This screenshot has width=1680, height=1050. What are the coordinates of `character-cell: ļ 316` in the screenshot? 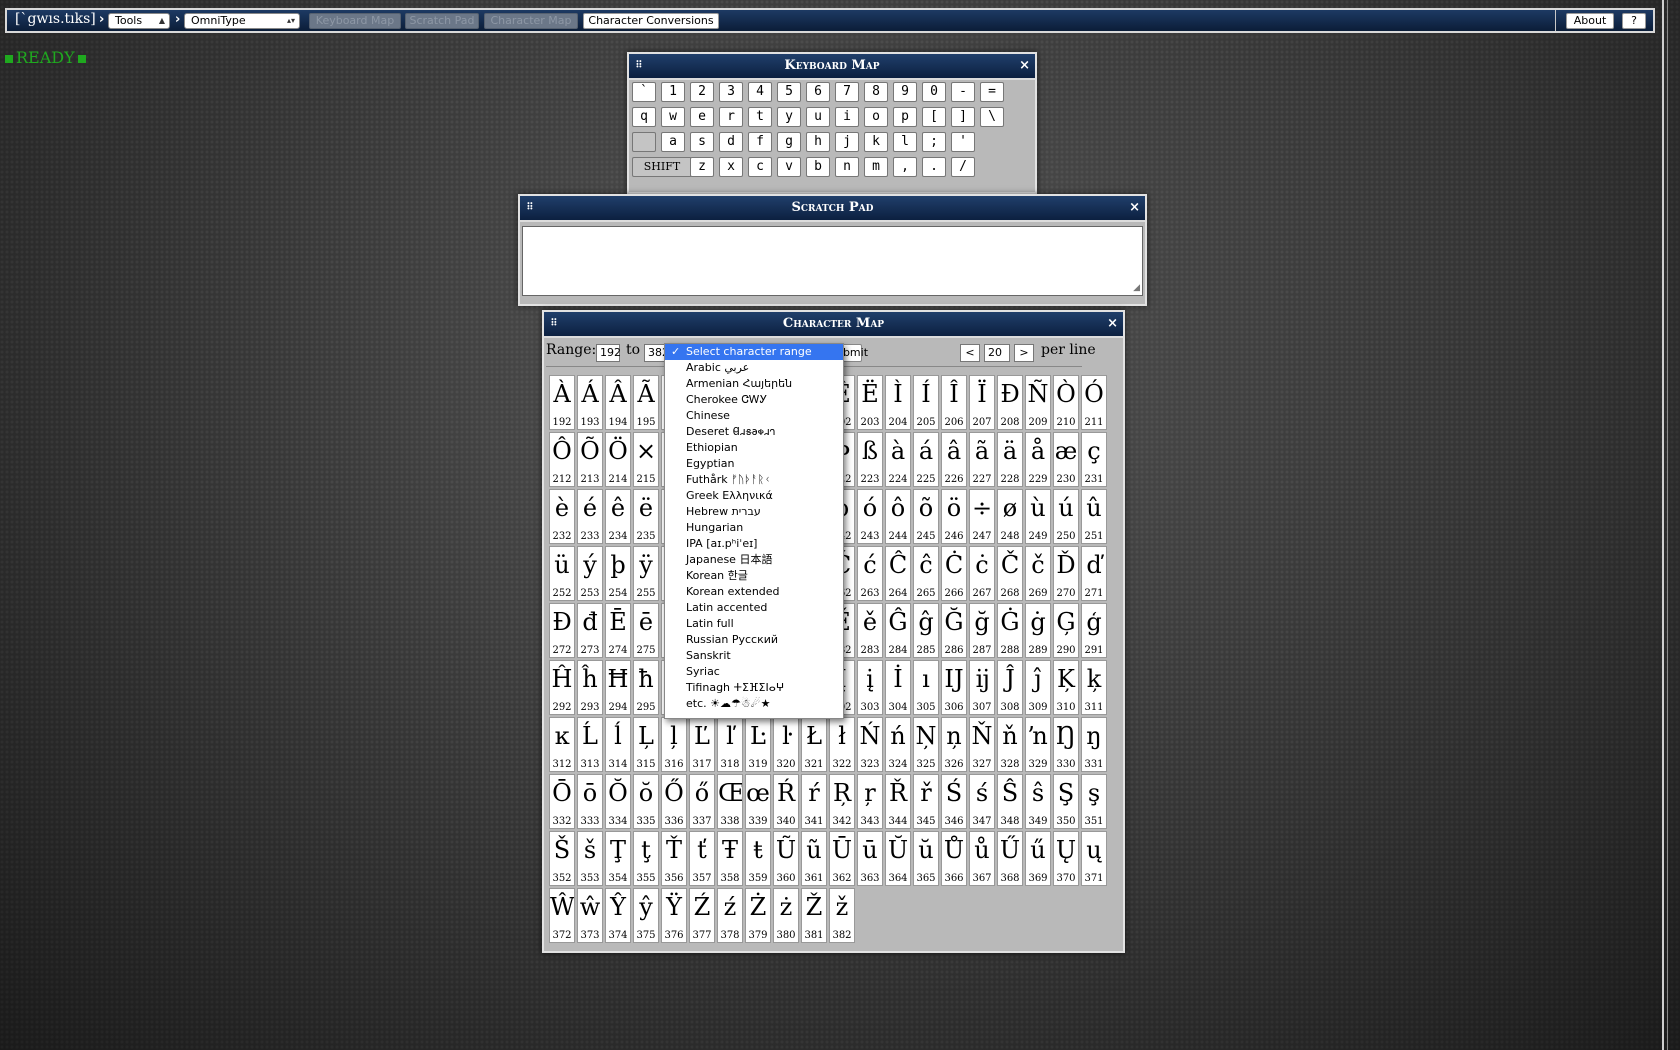 It's located at (674, 744).